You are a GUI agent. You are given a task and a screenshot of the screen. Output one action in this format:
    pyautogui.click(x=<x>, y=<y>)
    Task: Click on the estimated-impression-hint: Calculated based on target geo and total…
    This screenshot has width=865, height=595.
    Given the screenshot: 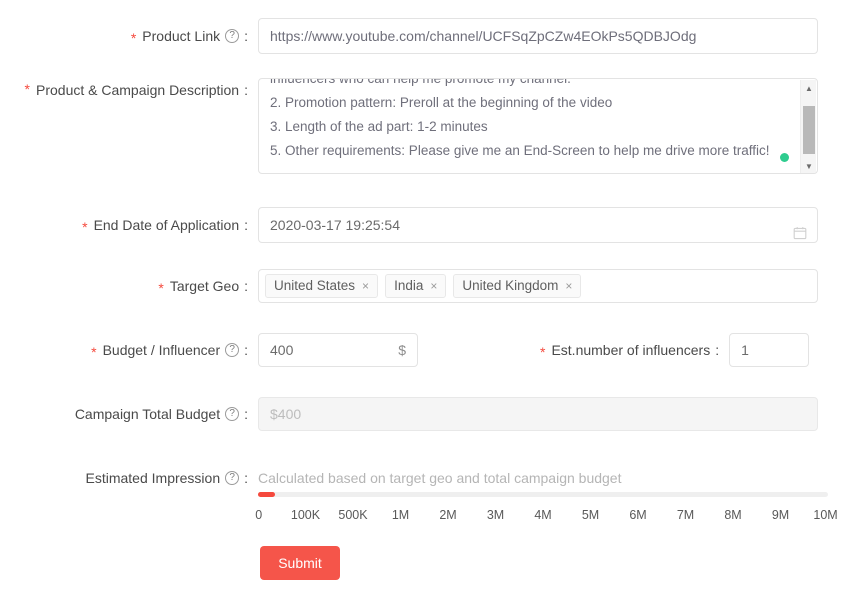 What is the action you would take?
    pyautogui.click(x=440, y=478)
    